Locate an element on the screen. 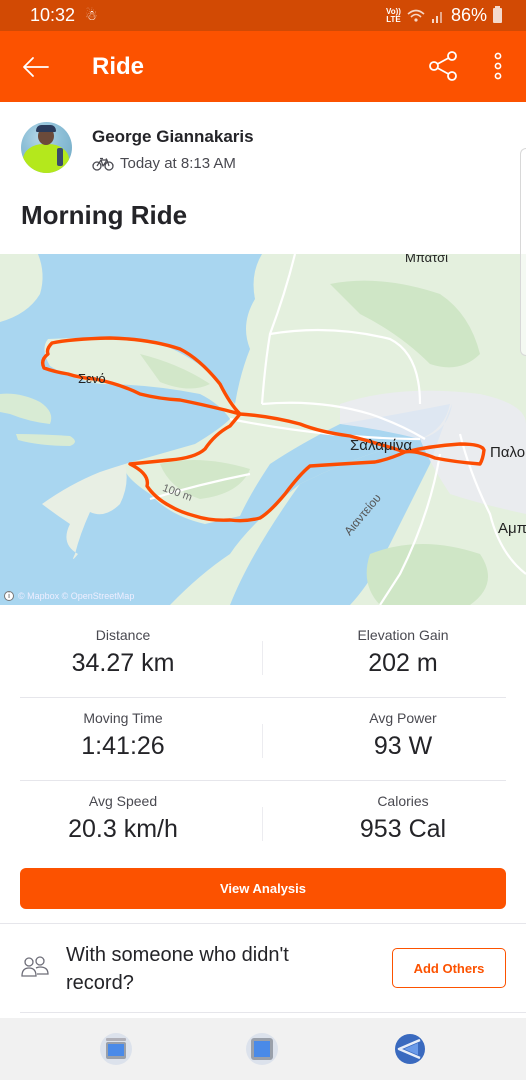  edge-panel-handle is located at coordinates (523, 252).